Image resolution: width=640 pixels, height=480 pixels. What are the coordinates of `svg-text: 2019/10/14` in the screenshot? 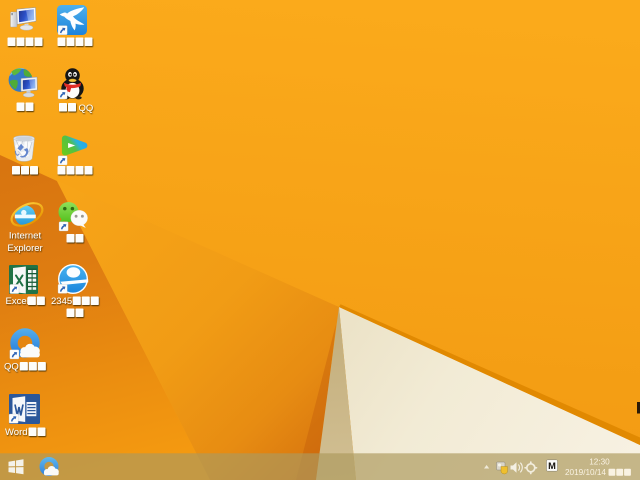 It's located at (585, 472).